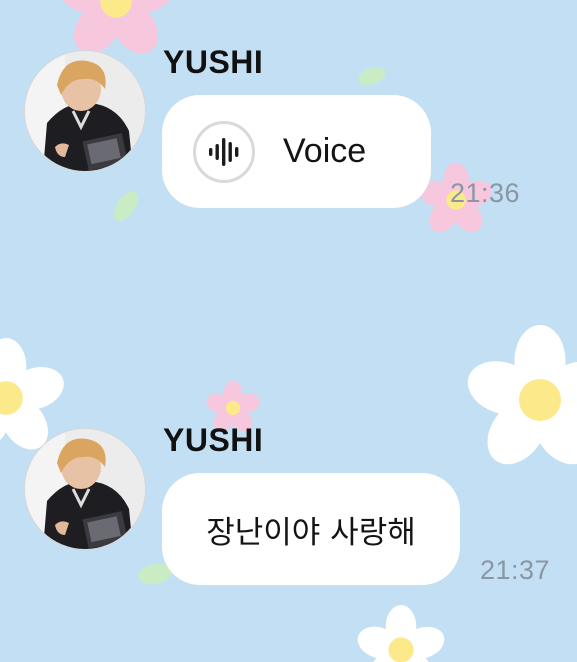 The height and width of the screenshot is (662, 577). I want to click on message-timestamp: 21:37, so click(515, 570).